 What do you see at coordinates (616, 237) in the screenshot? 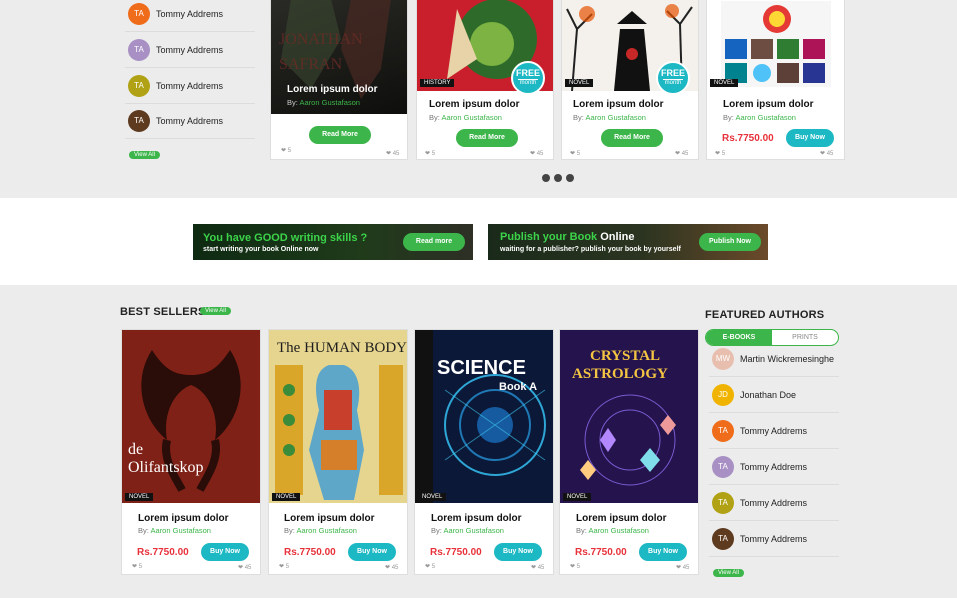
I see `headline-part: Online` at bounding box center [616, 237].